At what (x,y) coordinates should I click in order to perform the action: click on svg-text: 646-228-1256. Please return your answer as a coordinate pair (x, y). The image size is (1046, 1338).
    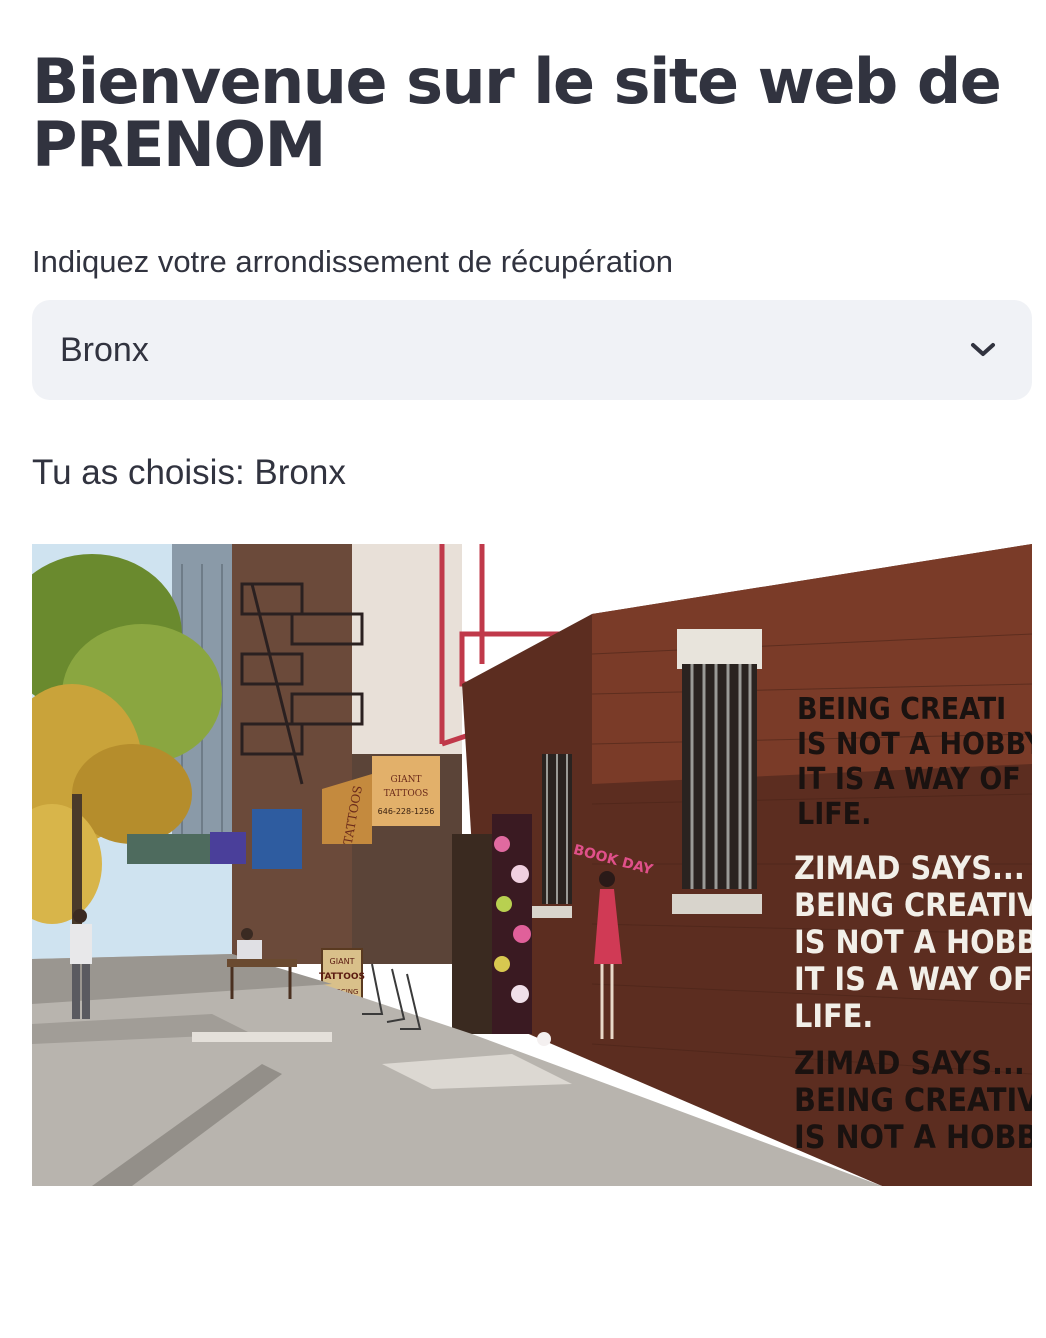
    Looking at the image, I should click on (406, 811).